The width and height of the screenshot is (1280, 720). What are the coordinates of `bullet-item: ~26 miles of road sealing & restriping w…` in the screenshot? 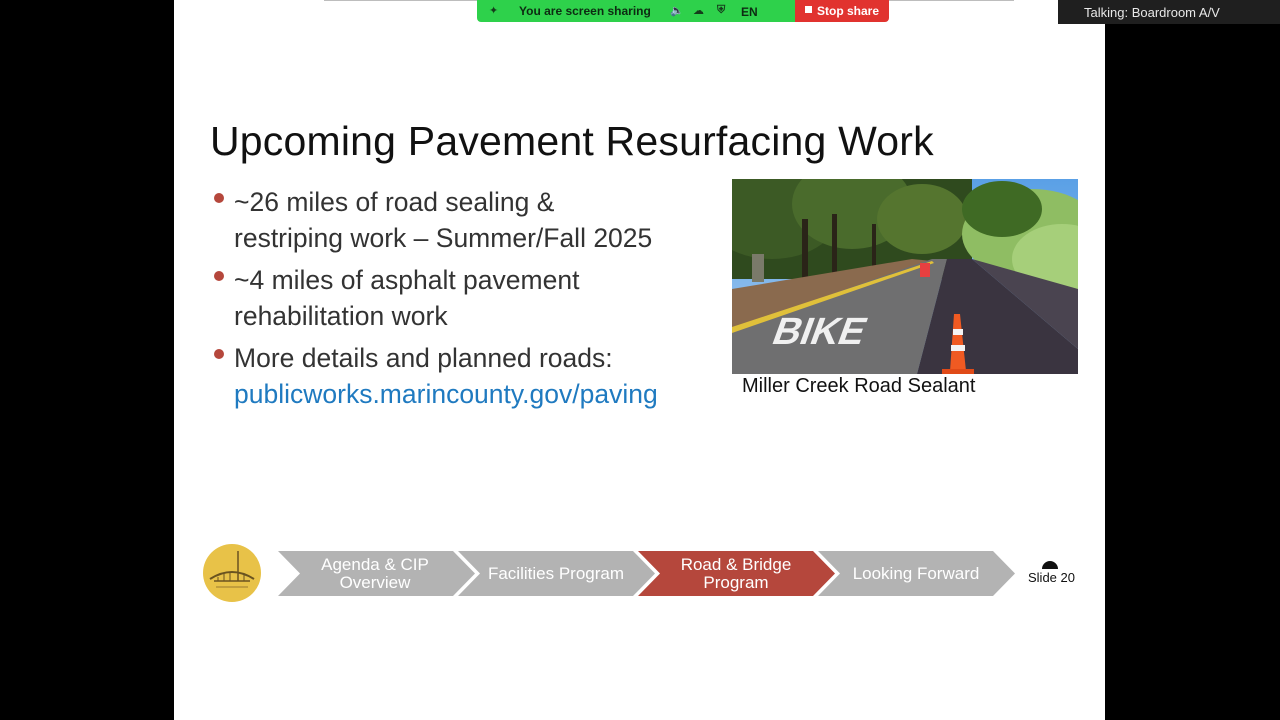 It's located at (472, 220).